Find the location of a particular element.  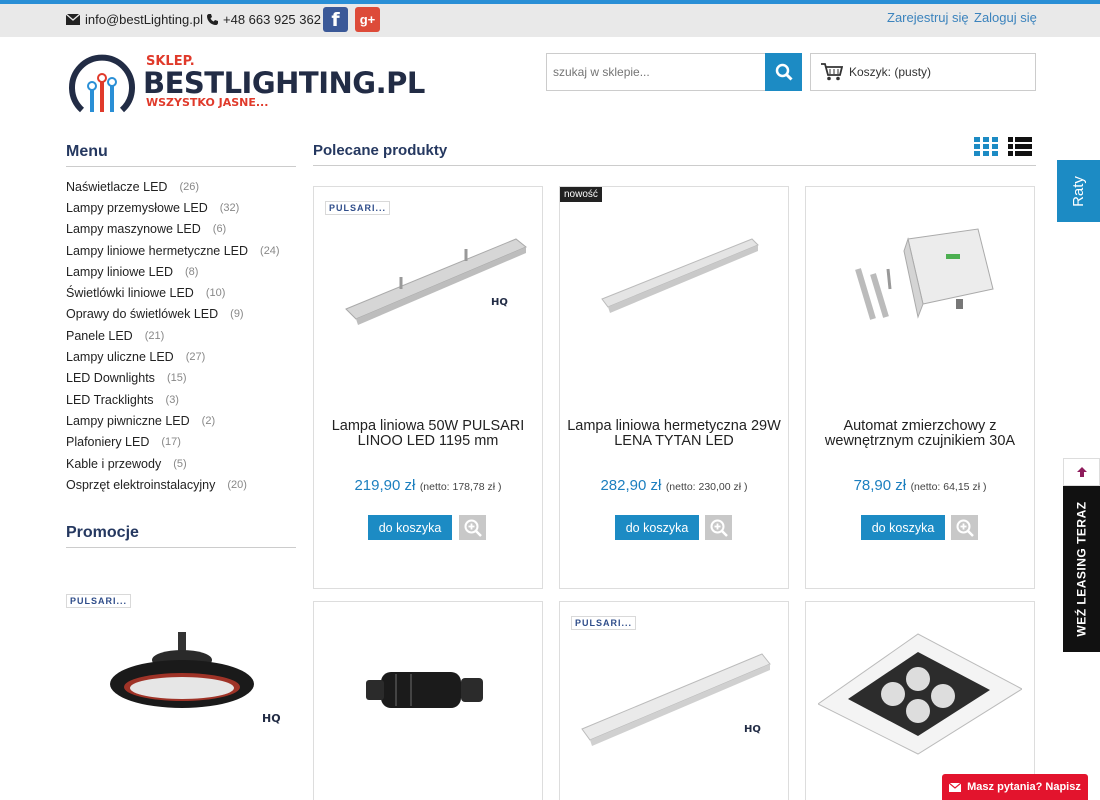

menu-item-count: (17) is located at coordinates (171, 442).